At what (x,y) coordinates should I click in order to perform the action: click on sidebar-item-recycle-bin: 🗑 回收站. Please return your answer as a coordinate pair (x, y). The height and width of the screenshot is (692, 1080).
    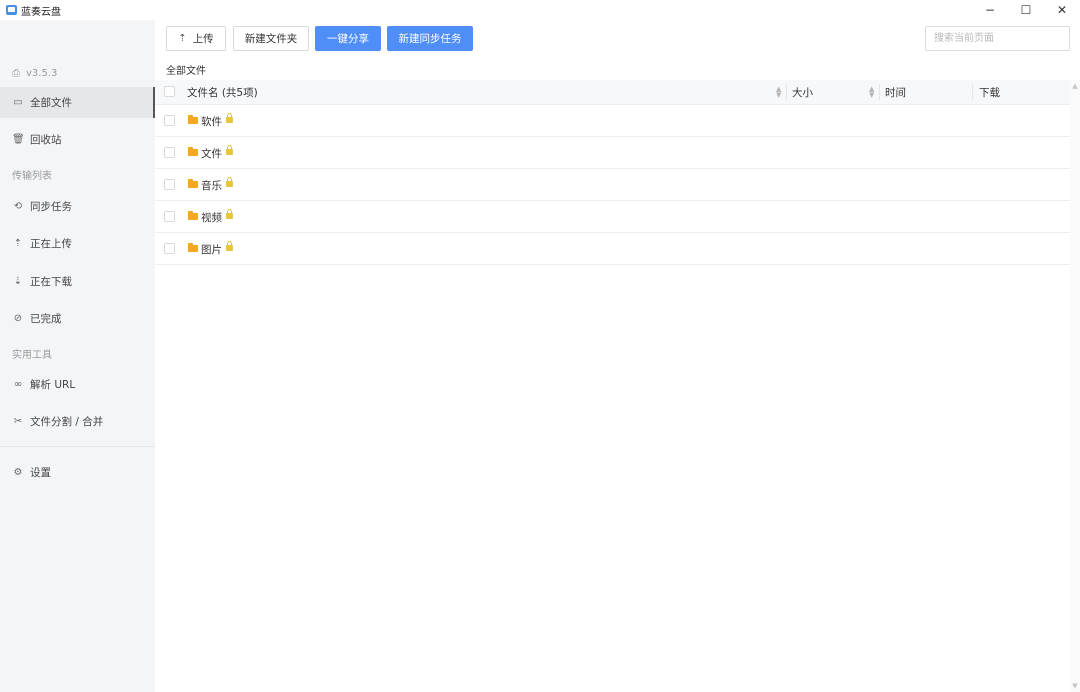
    Looking at the image, I should click on (77, 139).